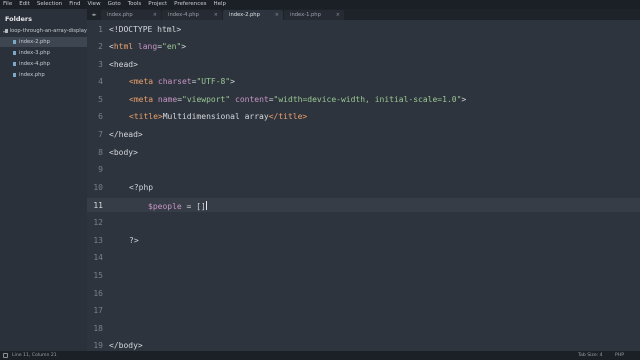  I want to click on html-attr: charset, so click(172, 81).